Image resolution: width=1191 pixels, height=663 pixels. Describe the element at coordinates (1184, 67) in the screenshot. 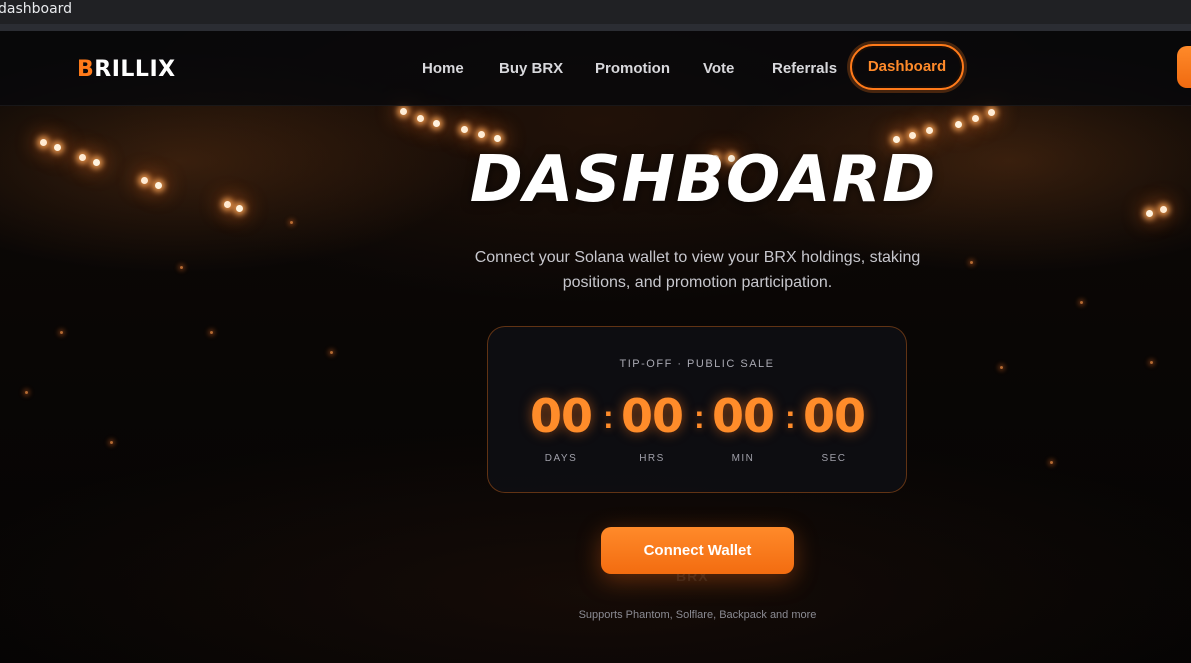

I see `nav-cta-button` at that location.